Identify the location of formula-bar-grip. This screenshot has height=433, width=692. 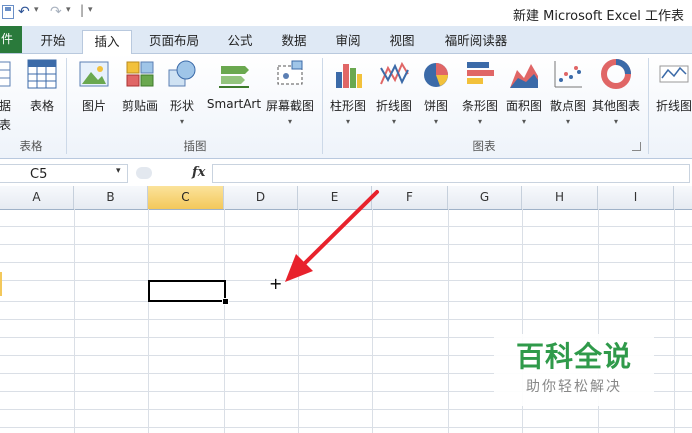
(144, 173).